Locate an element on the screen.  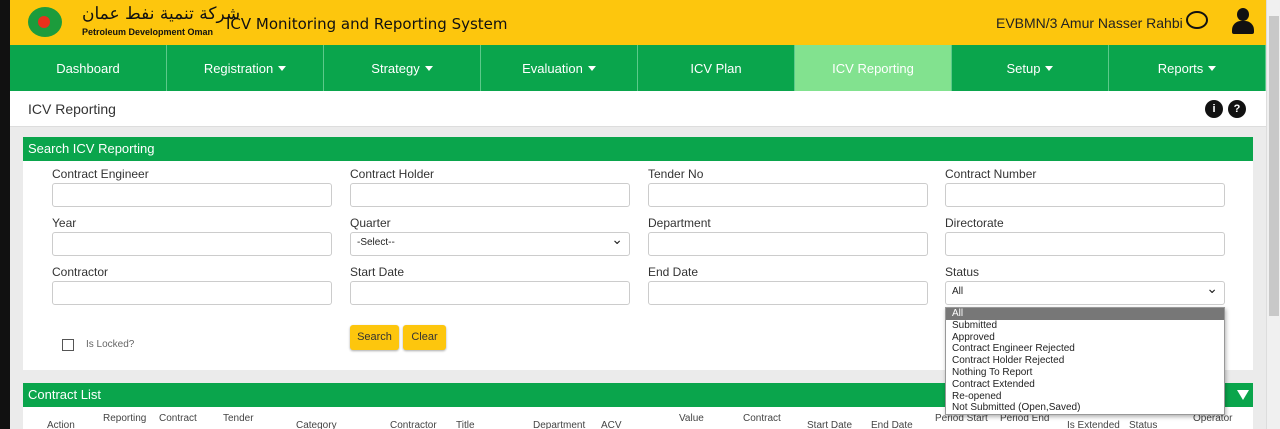
nav-strategy: Strategy is located at coordinates (402, 68).